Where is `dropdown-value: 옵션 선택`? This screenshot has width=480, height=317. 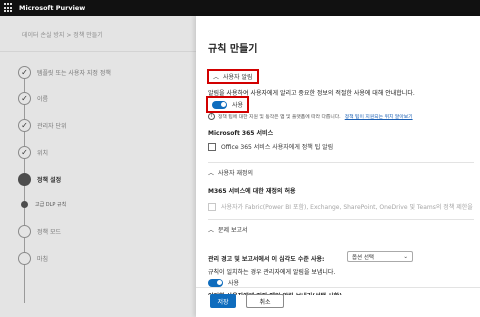
dropdown-value: 옵션 선택 is located at coordinates (363, 257).